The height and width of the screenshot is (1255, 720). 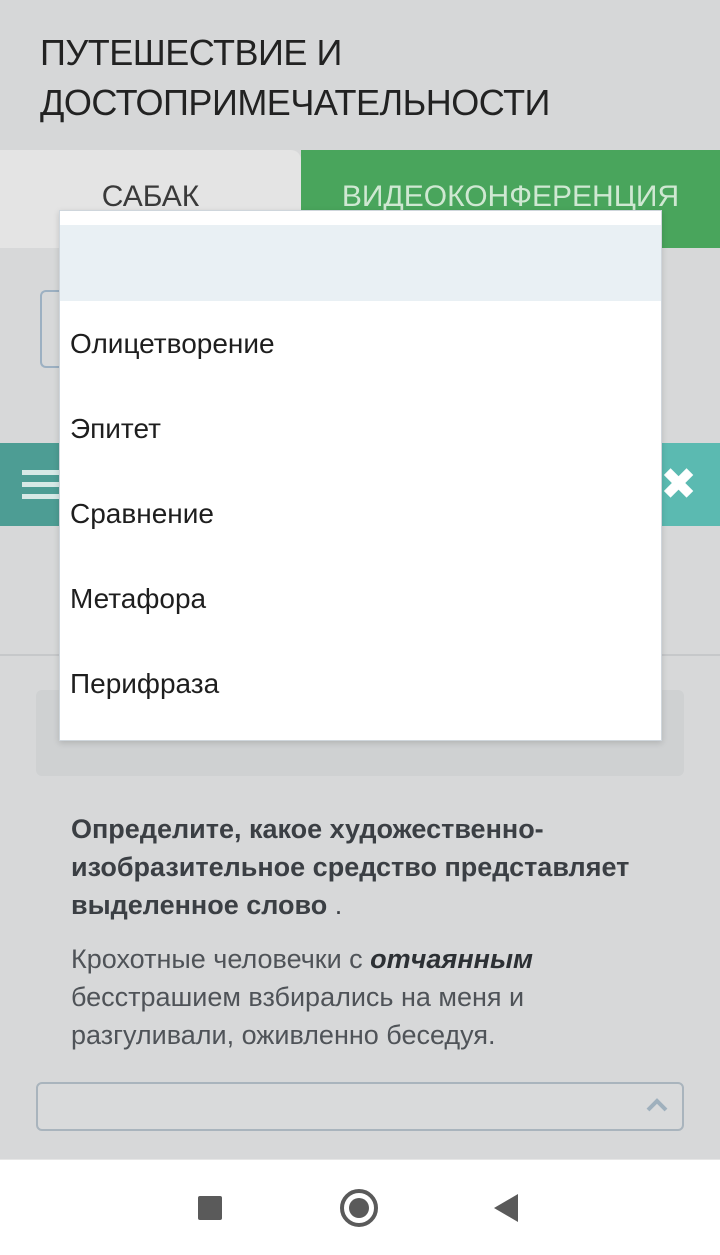 What do you see at coordinates (360, 513) in the screenshot?
I see `dropdown-option-comparison: Сравнение` at bounding box center [360, 513].